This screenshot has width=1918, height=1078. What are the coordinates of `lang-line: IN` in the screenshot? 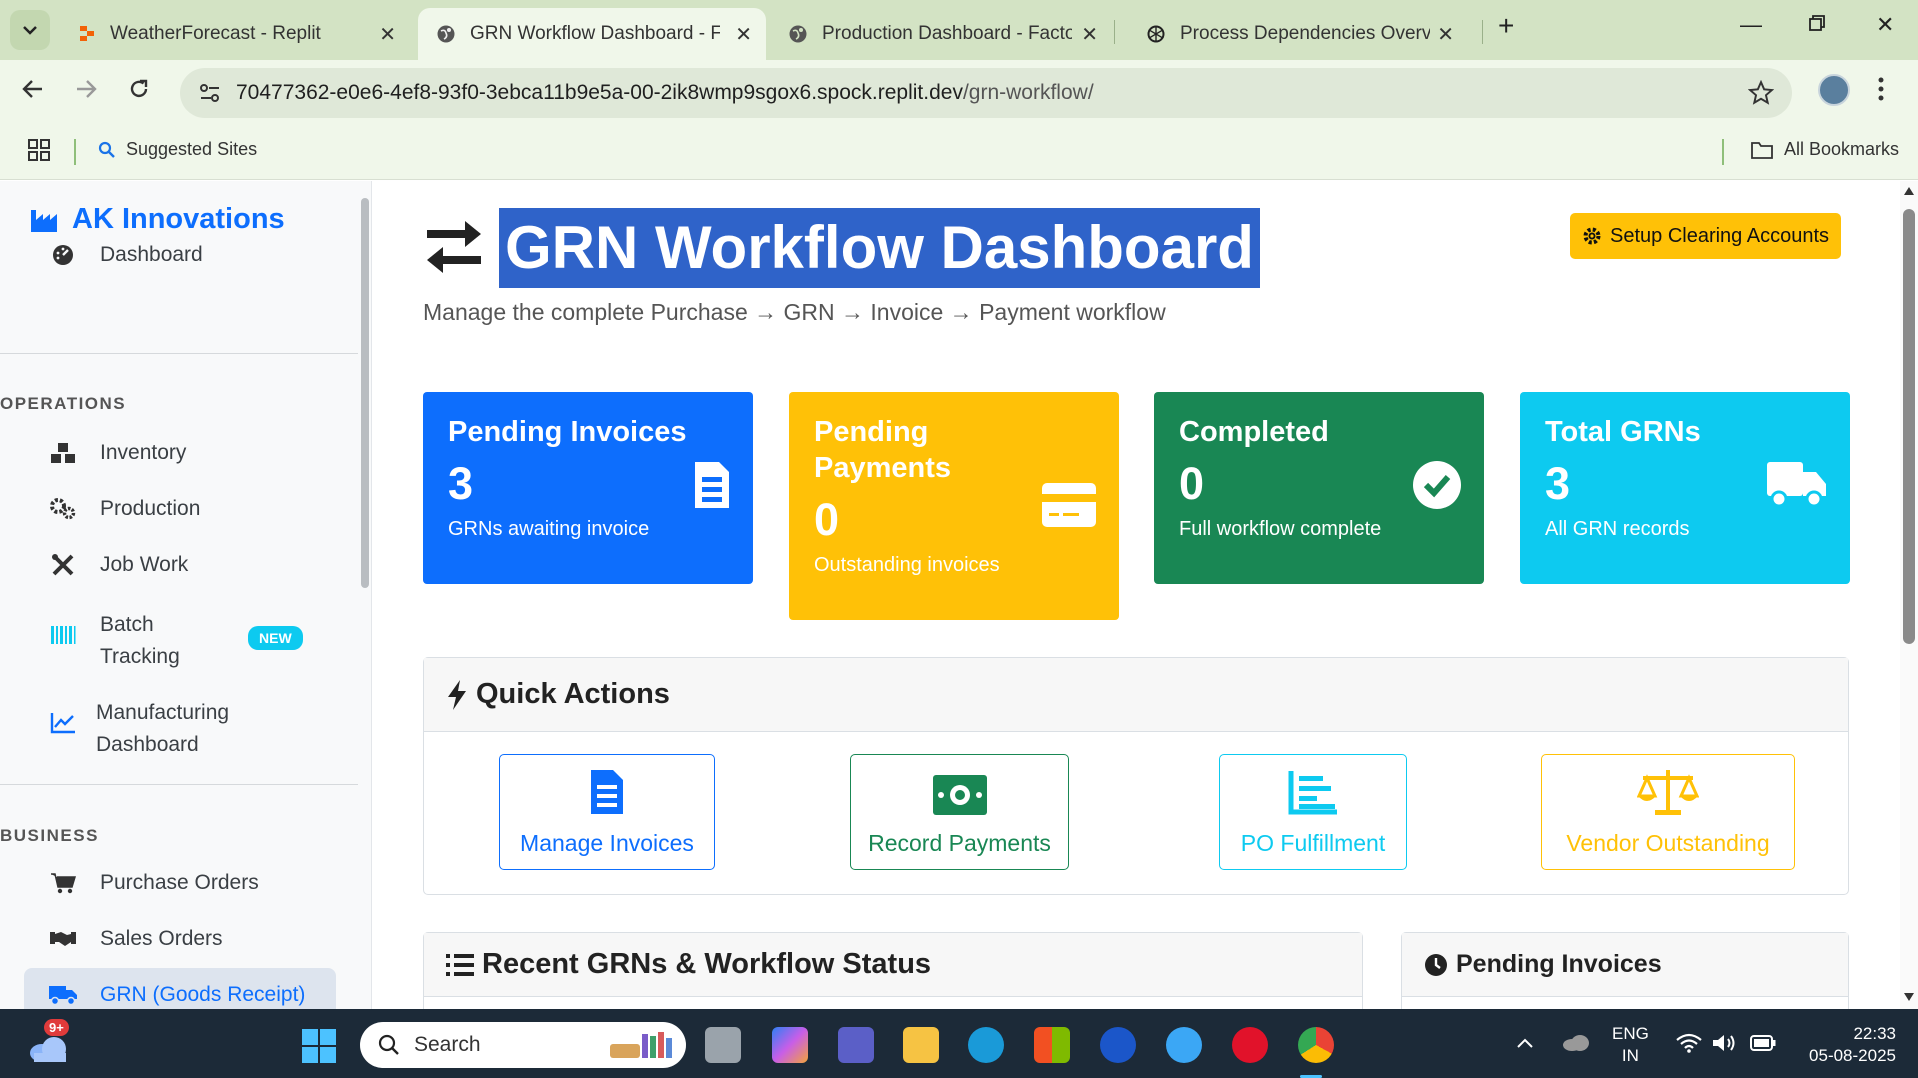 It's located at (1630, 1055).